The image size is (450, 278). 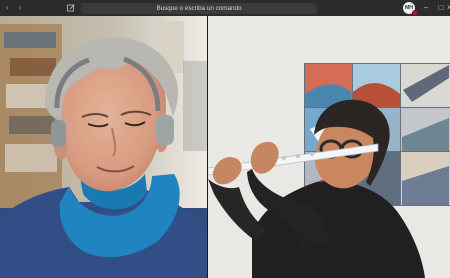 I want to click on compose-icon, so click(x=71, y=8).